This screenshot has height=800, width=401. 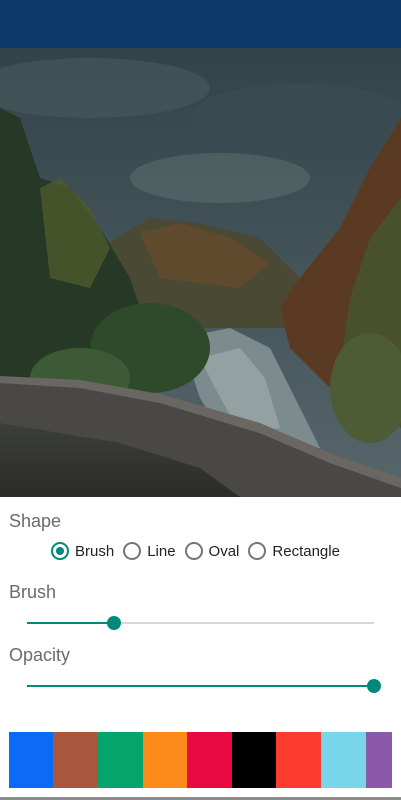 I want to click on shape-option-line: Line, so click(x=149, y=551).